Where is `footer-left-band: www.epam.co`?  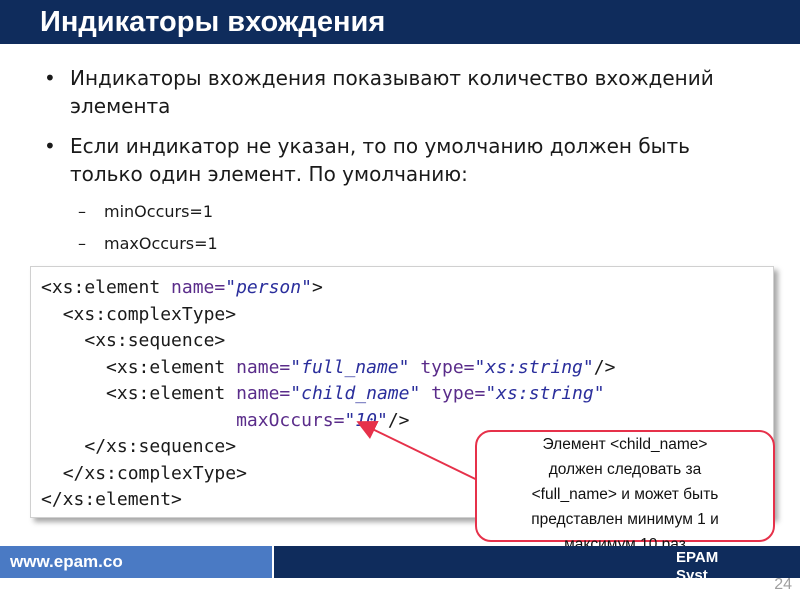
footer-left-band: www.epam.co is located at coordinates (136, 562).